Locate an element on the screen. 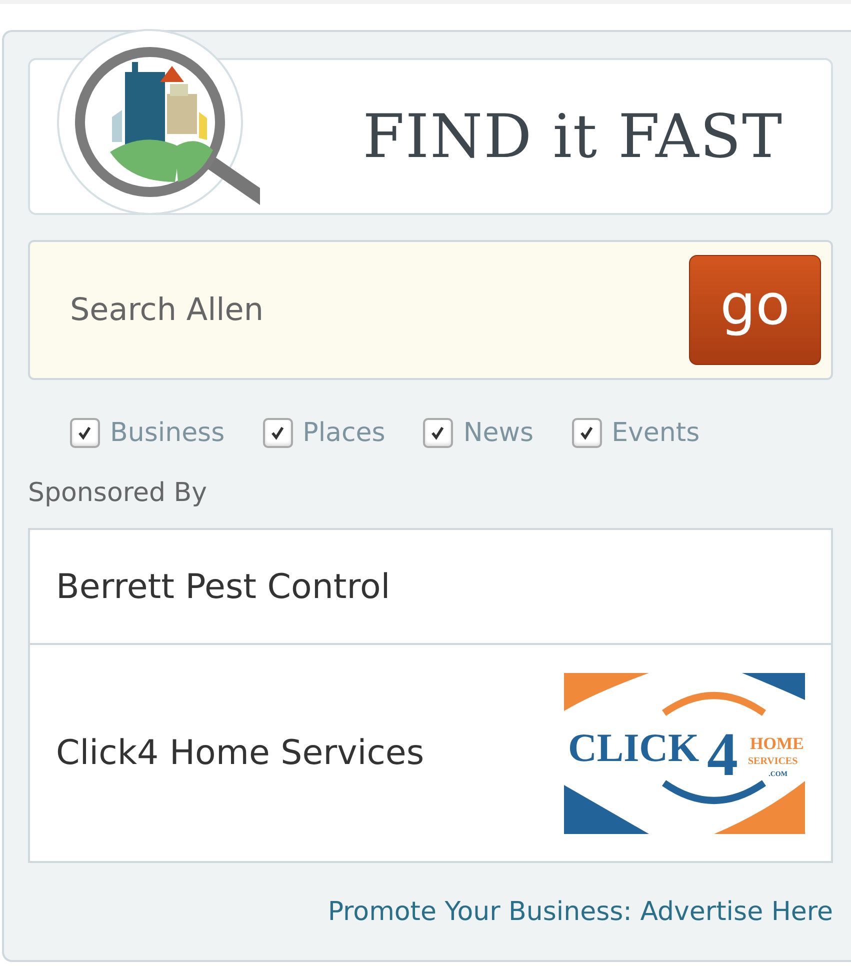 The height and width of the screenshot is (966, 851). filter-checkbox: Business is located at coordinates (147, 433).